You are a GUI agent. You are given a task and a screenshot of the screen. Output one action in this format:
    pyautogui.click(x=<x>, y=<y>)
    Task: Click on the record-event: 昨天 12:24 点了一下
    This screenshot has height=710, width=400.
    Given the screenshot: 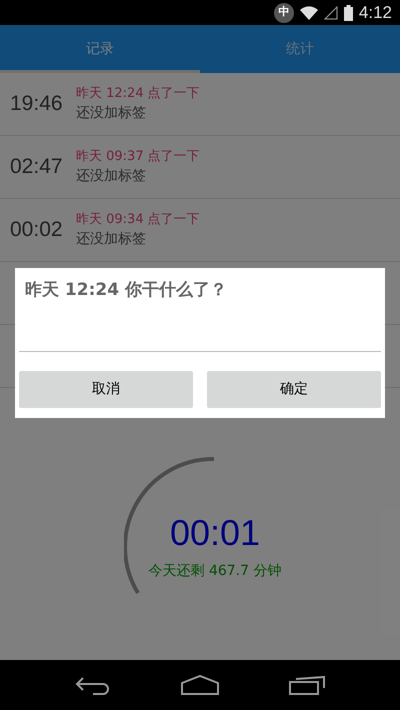 What is the action you would take?
    pyautogui.click(x=138, y=93)
    